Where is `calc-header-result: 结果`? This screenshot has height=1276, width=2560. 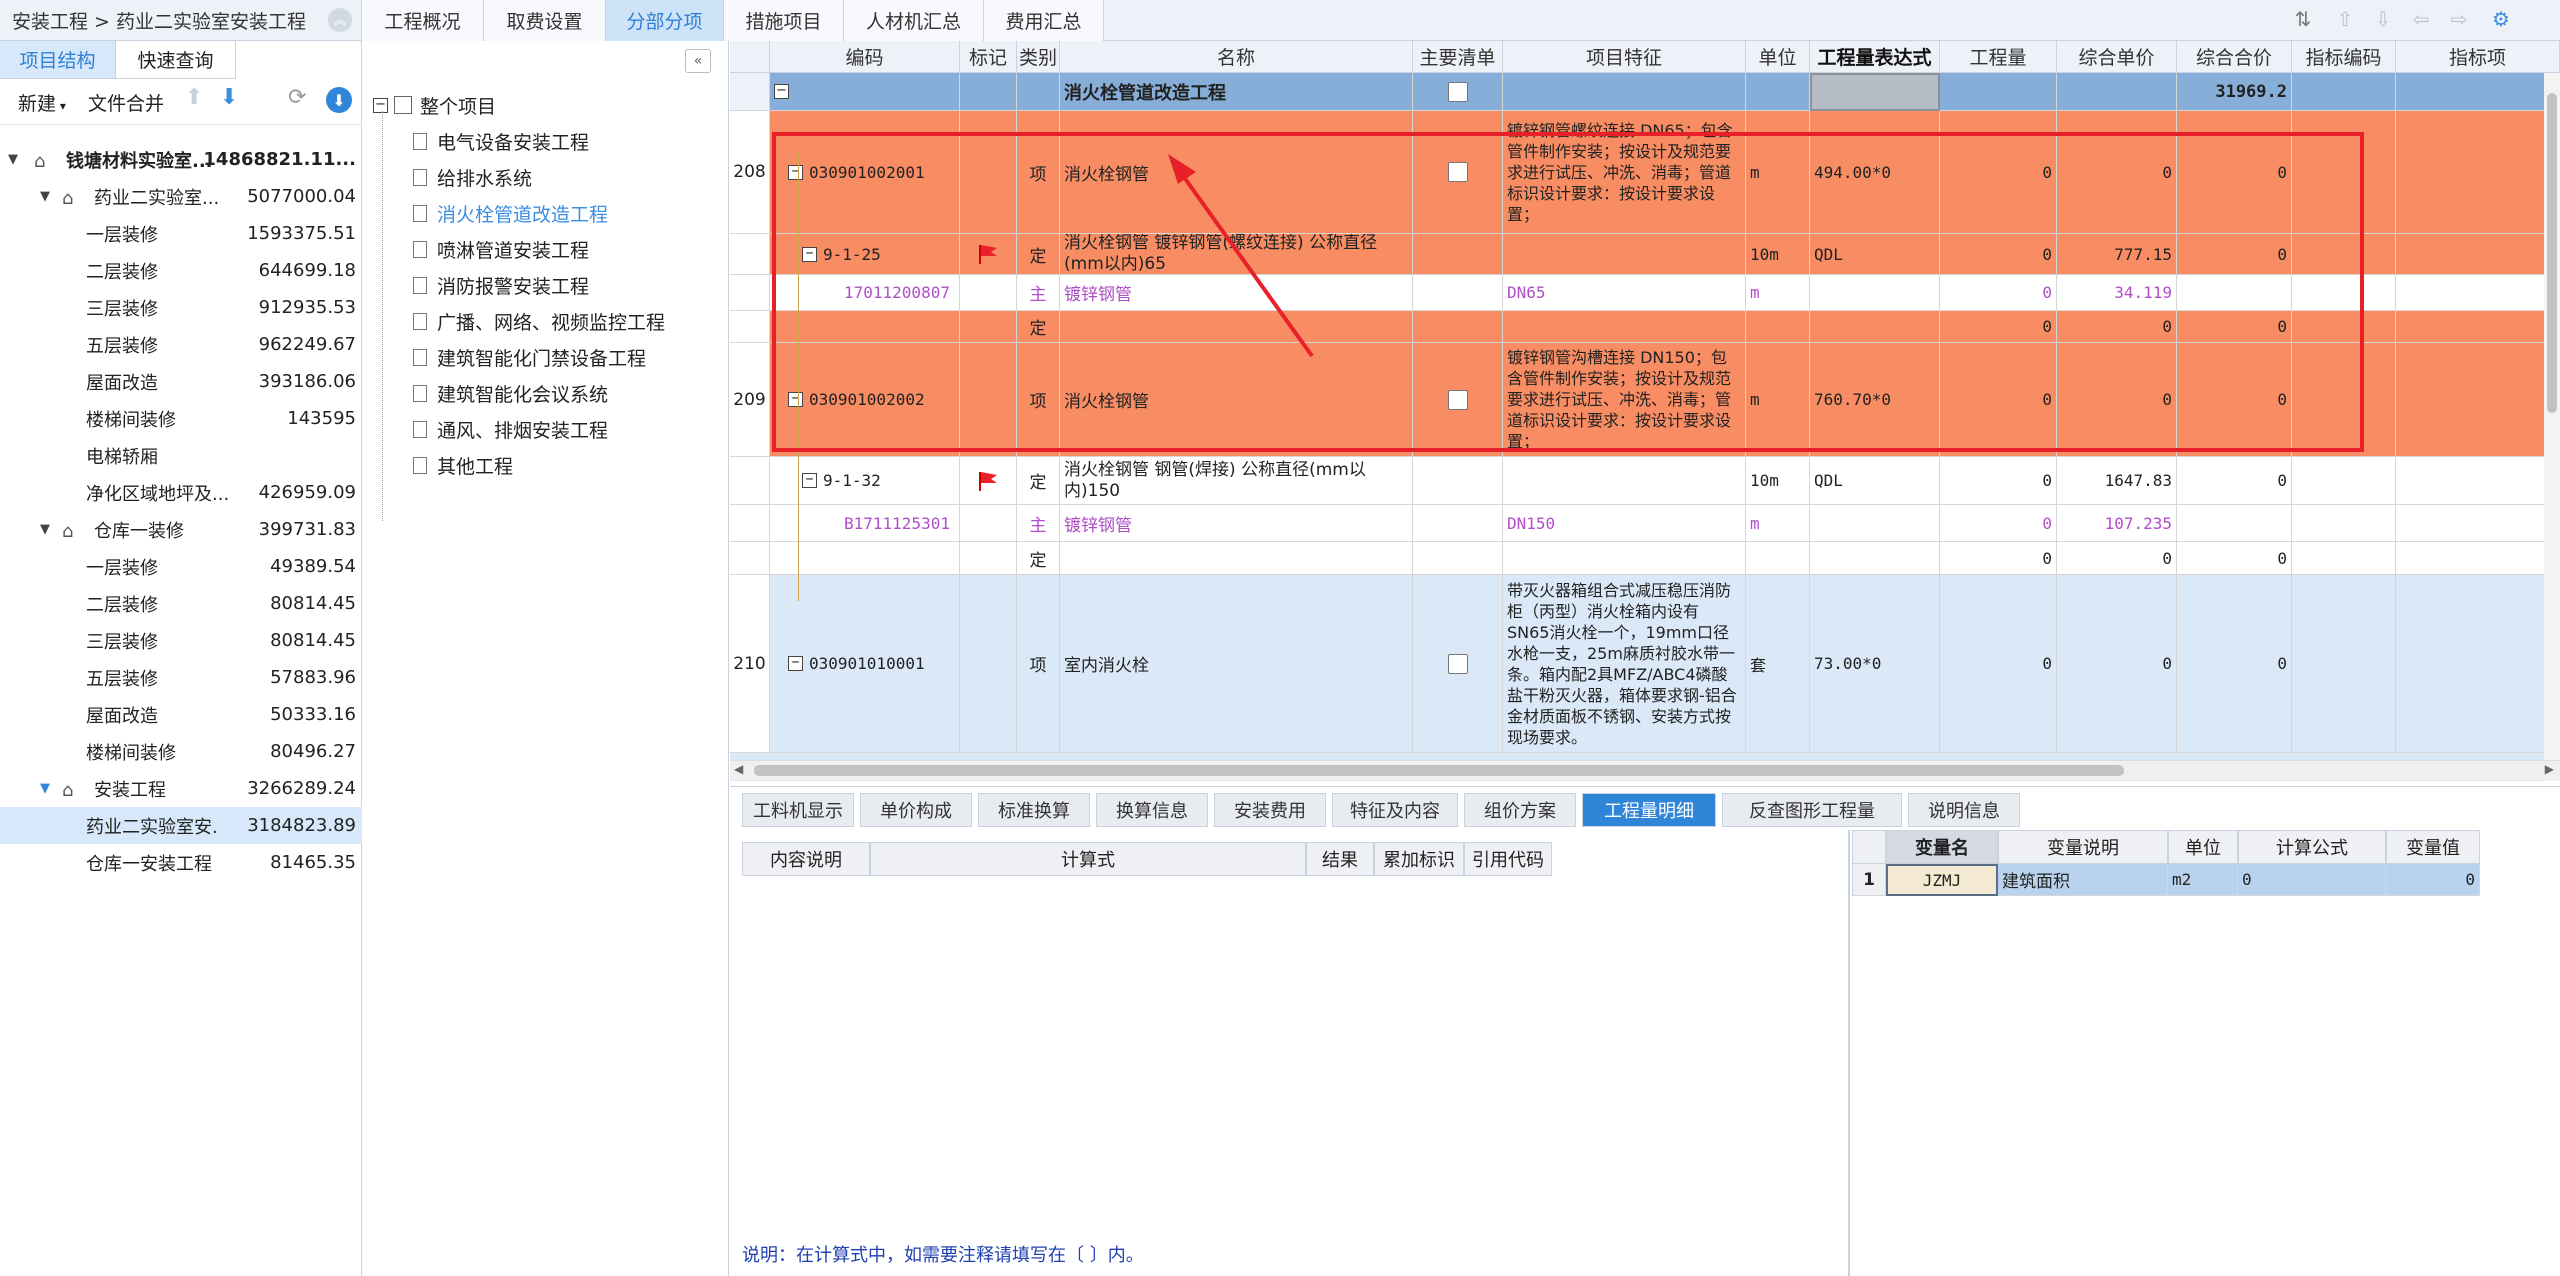
calc-header-result: 结果 is located at coordinates (1340, 859).